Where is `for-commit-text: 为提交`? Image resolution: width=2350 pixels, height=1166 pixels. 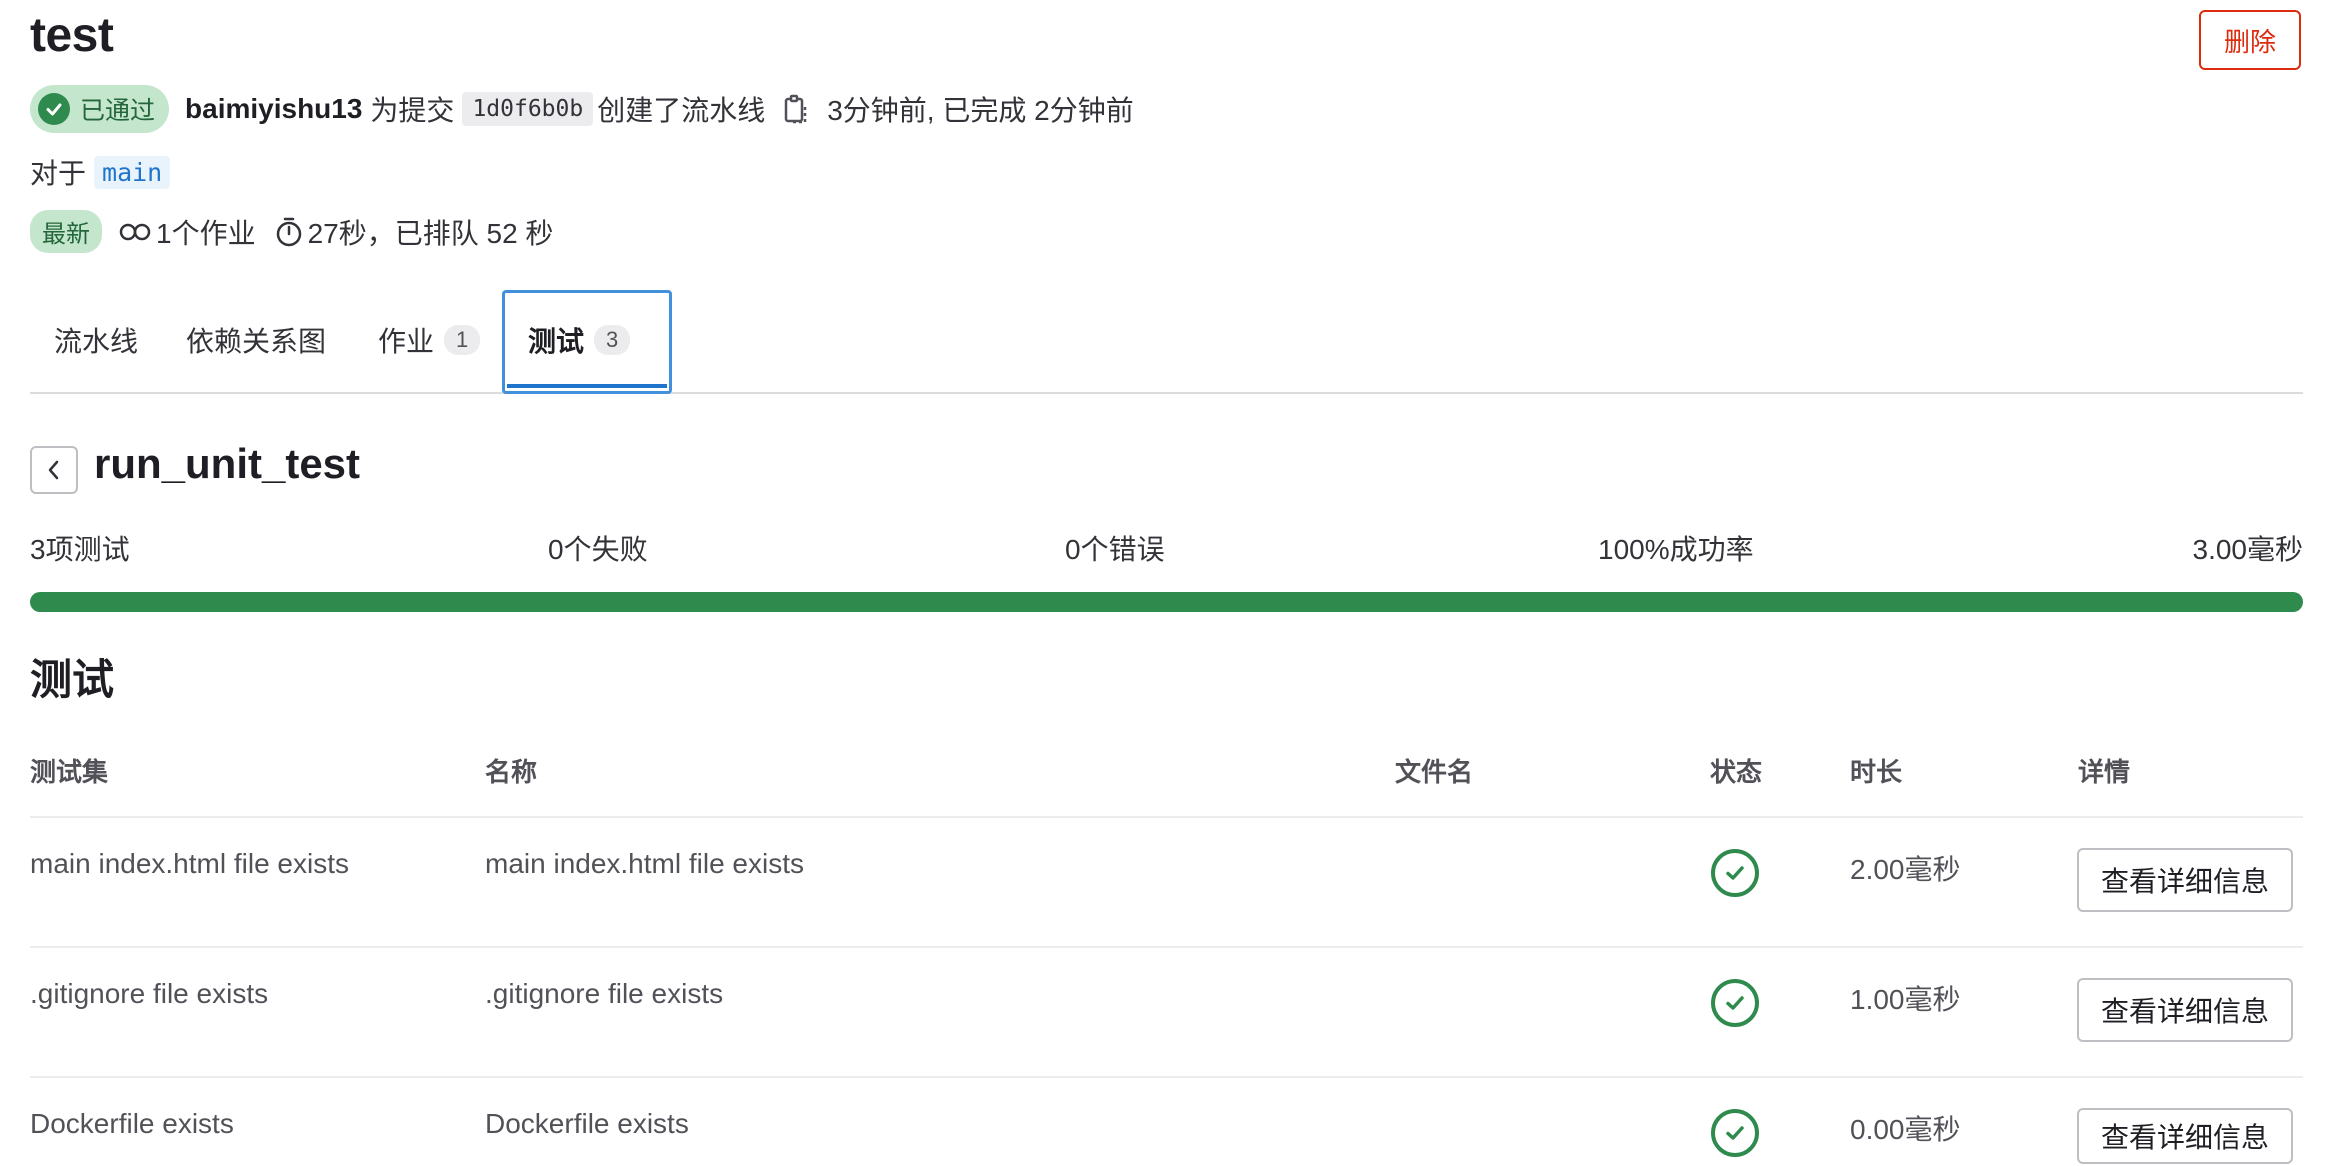 for-commit-text: 为提交 is located at coordinates (412, 110).